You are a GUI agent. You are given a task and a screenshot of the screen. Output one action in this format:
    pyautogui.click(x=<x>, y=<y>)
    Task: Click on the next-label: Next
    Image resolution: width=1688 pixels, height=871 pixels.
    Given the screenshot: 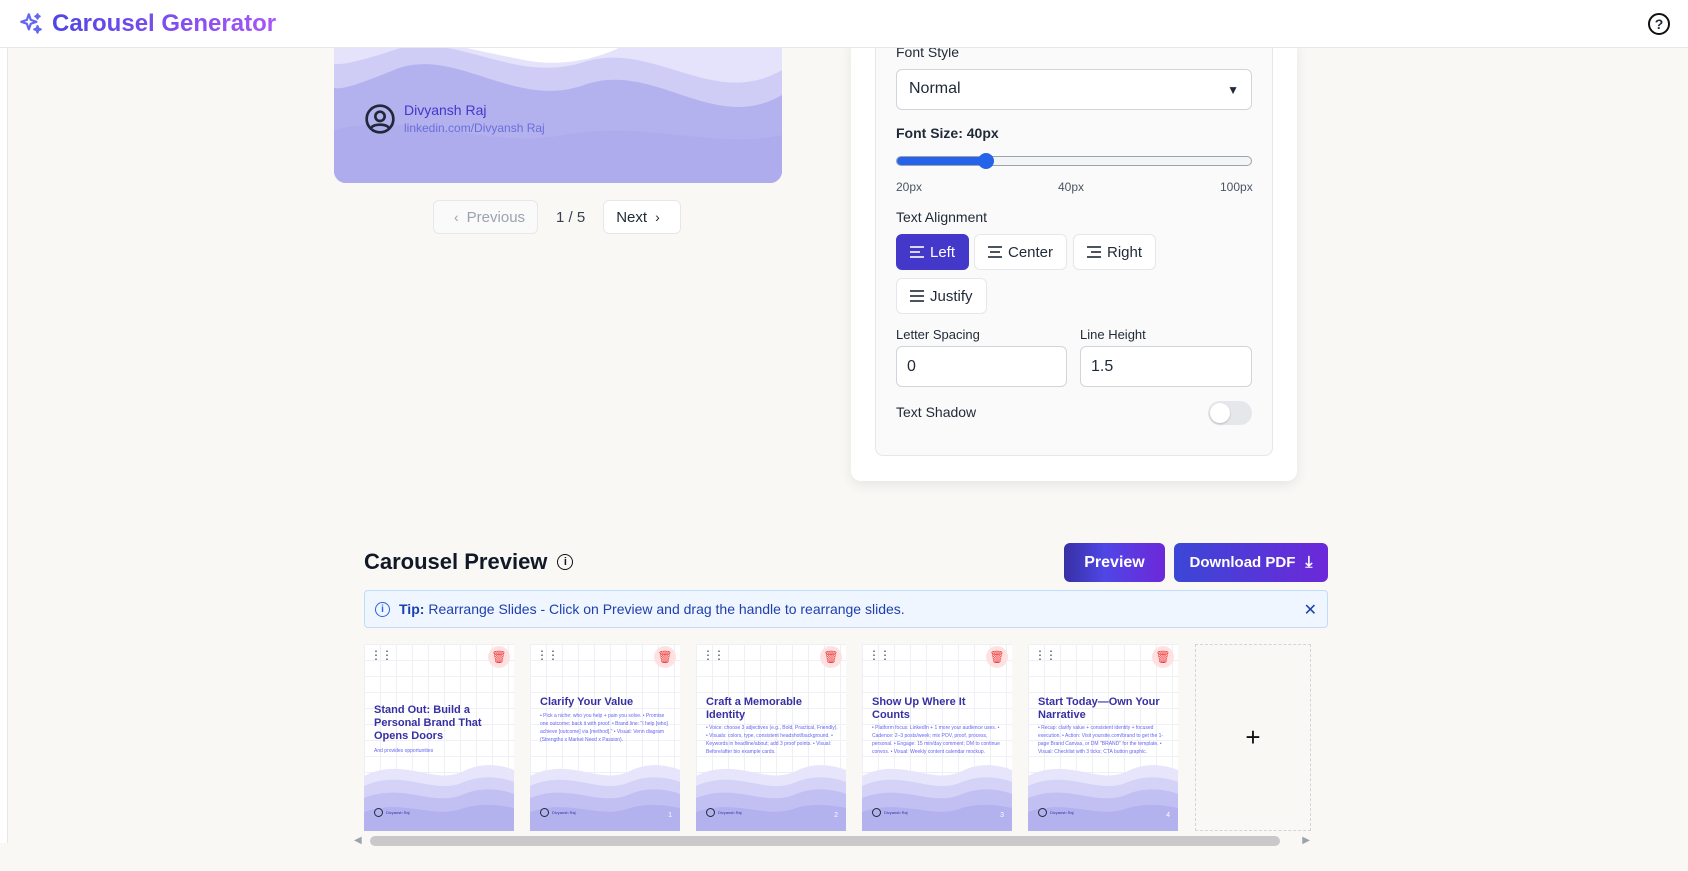 What is the action you would take?
    pyautogui.click(x=632, y=217)
    